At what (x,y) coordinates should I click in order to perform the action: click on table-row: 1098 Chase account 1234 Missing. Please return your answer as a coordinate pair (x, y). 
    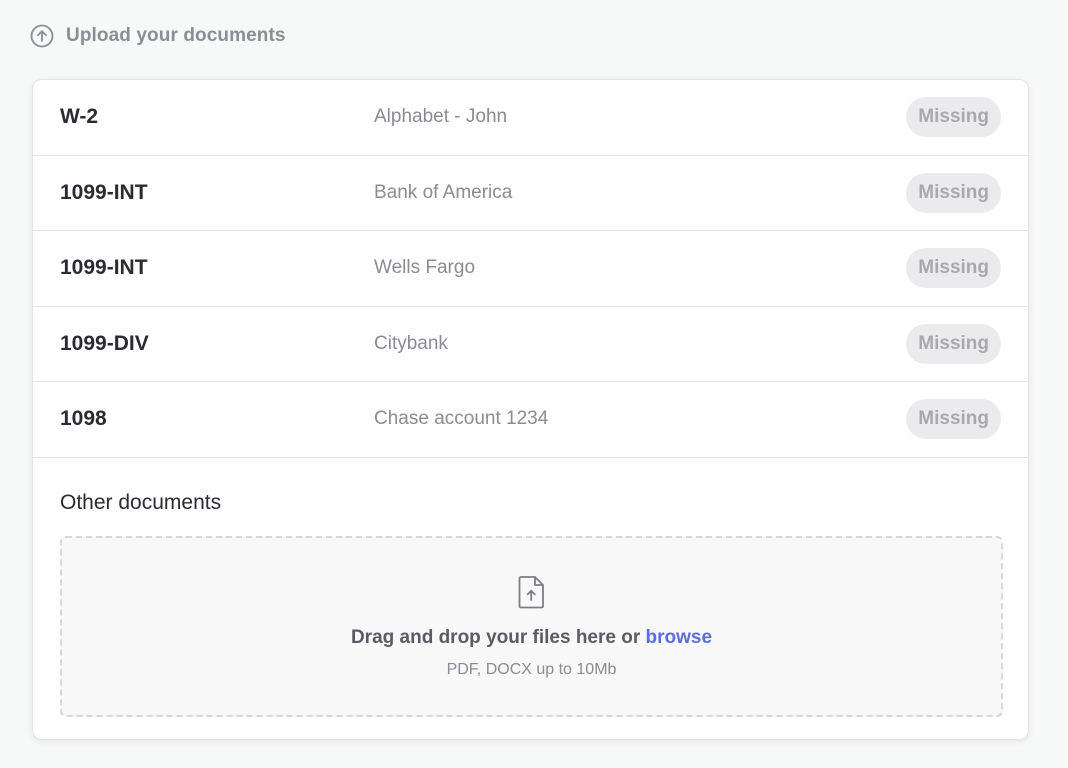
    Looking at the image, I should click on (530, 420).